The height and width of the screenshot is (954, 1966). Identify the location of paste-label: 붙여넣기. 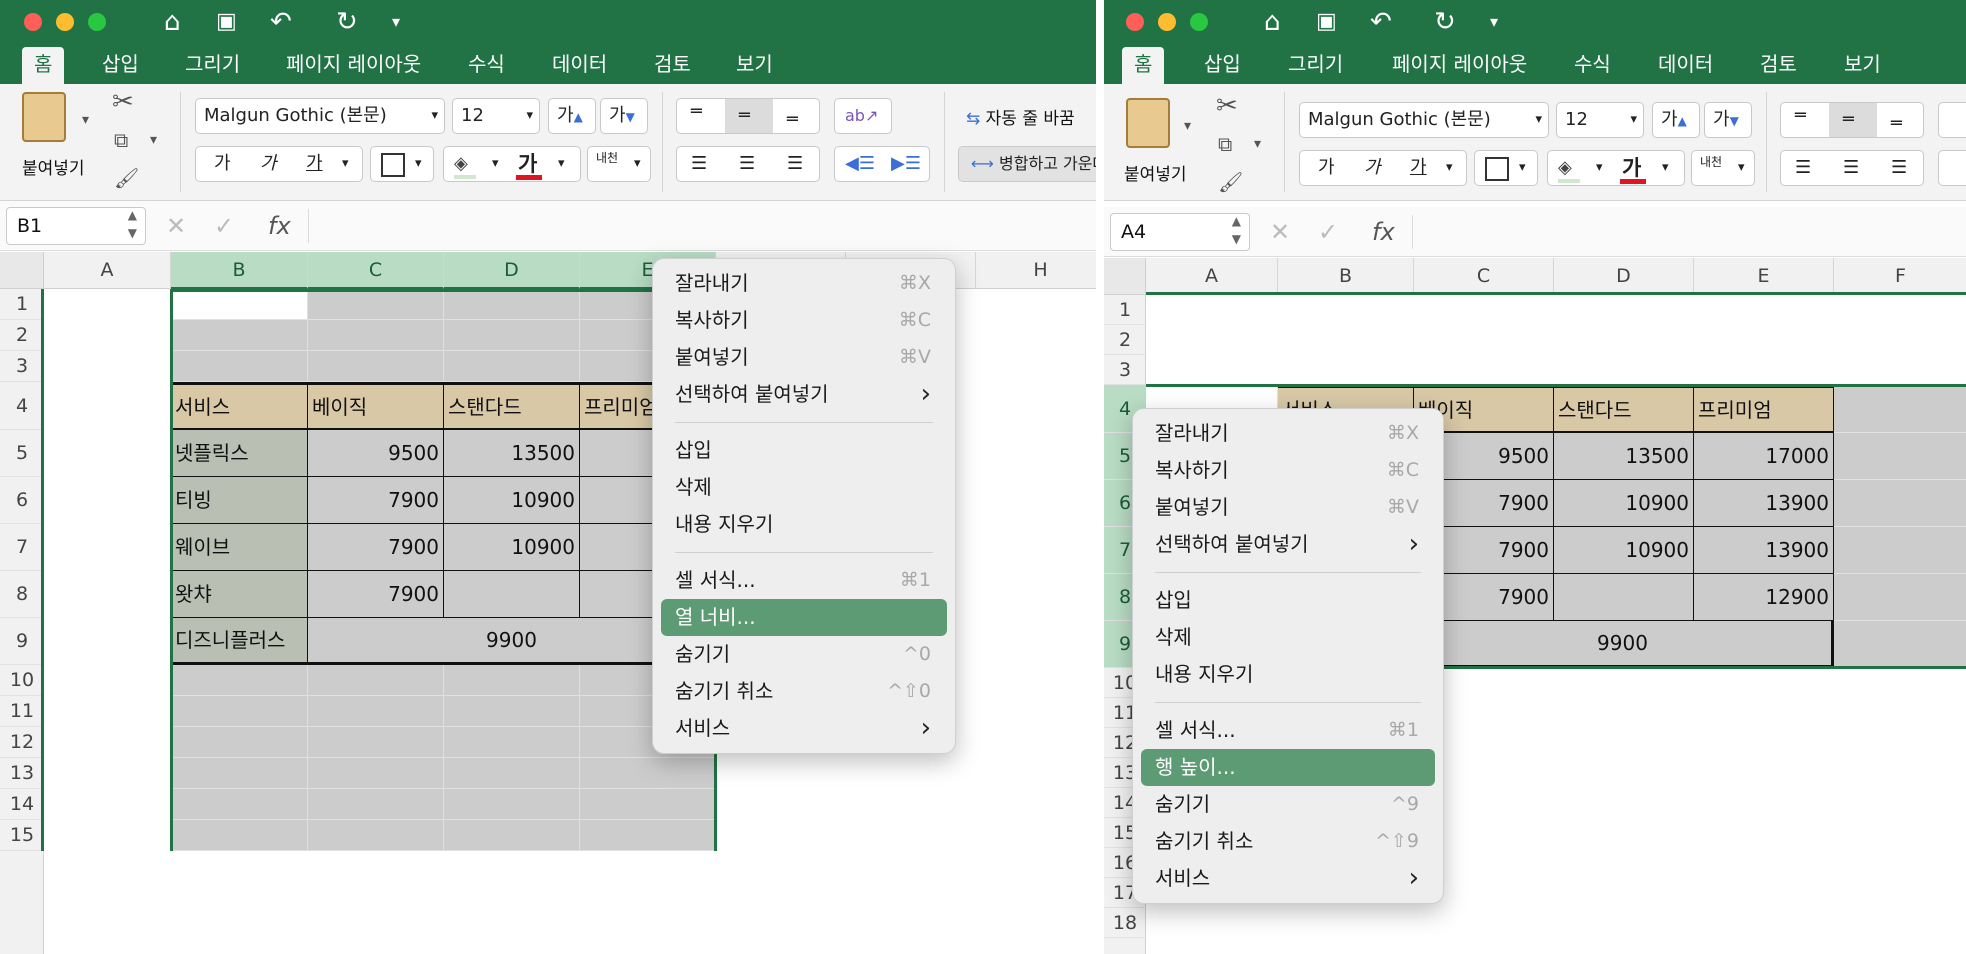
(53, 166).